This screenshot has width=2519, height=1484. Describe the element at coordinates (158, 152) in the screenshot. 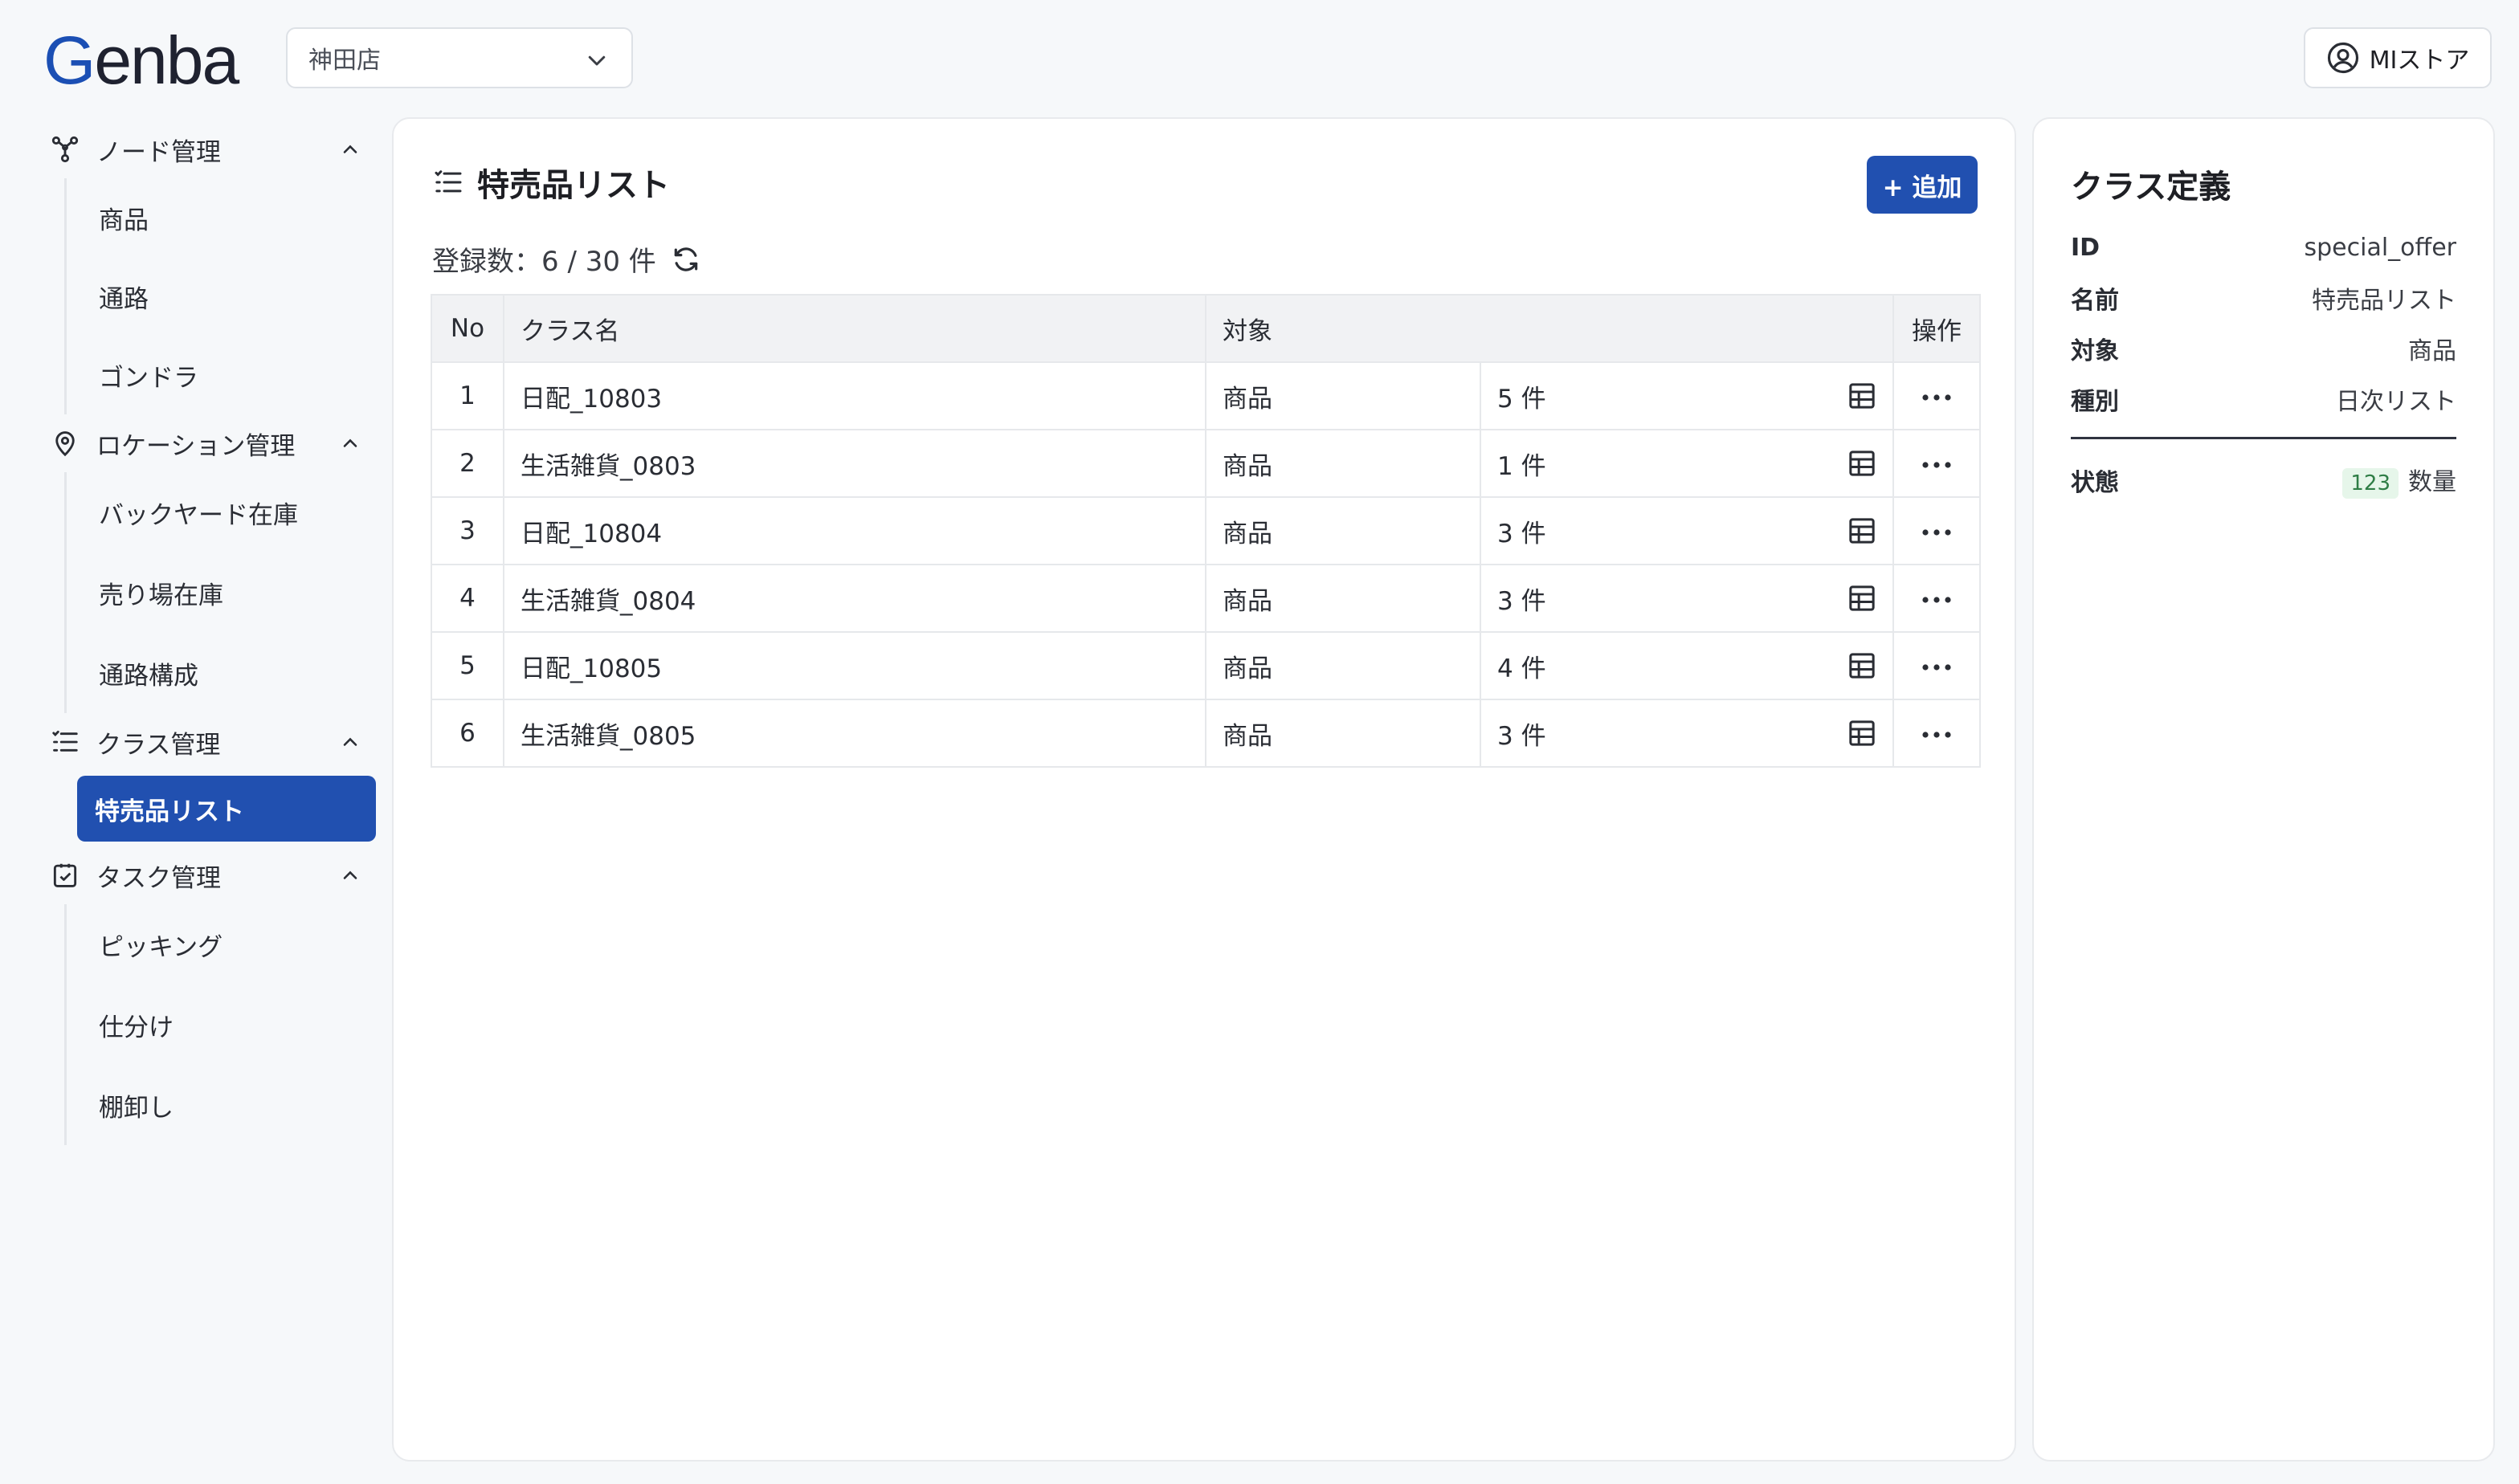

I see `sidebar-group-label: ノード管理` at that location.